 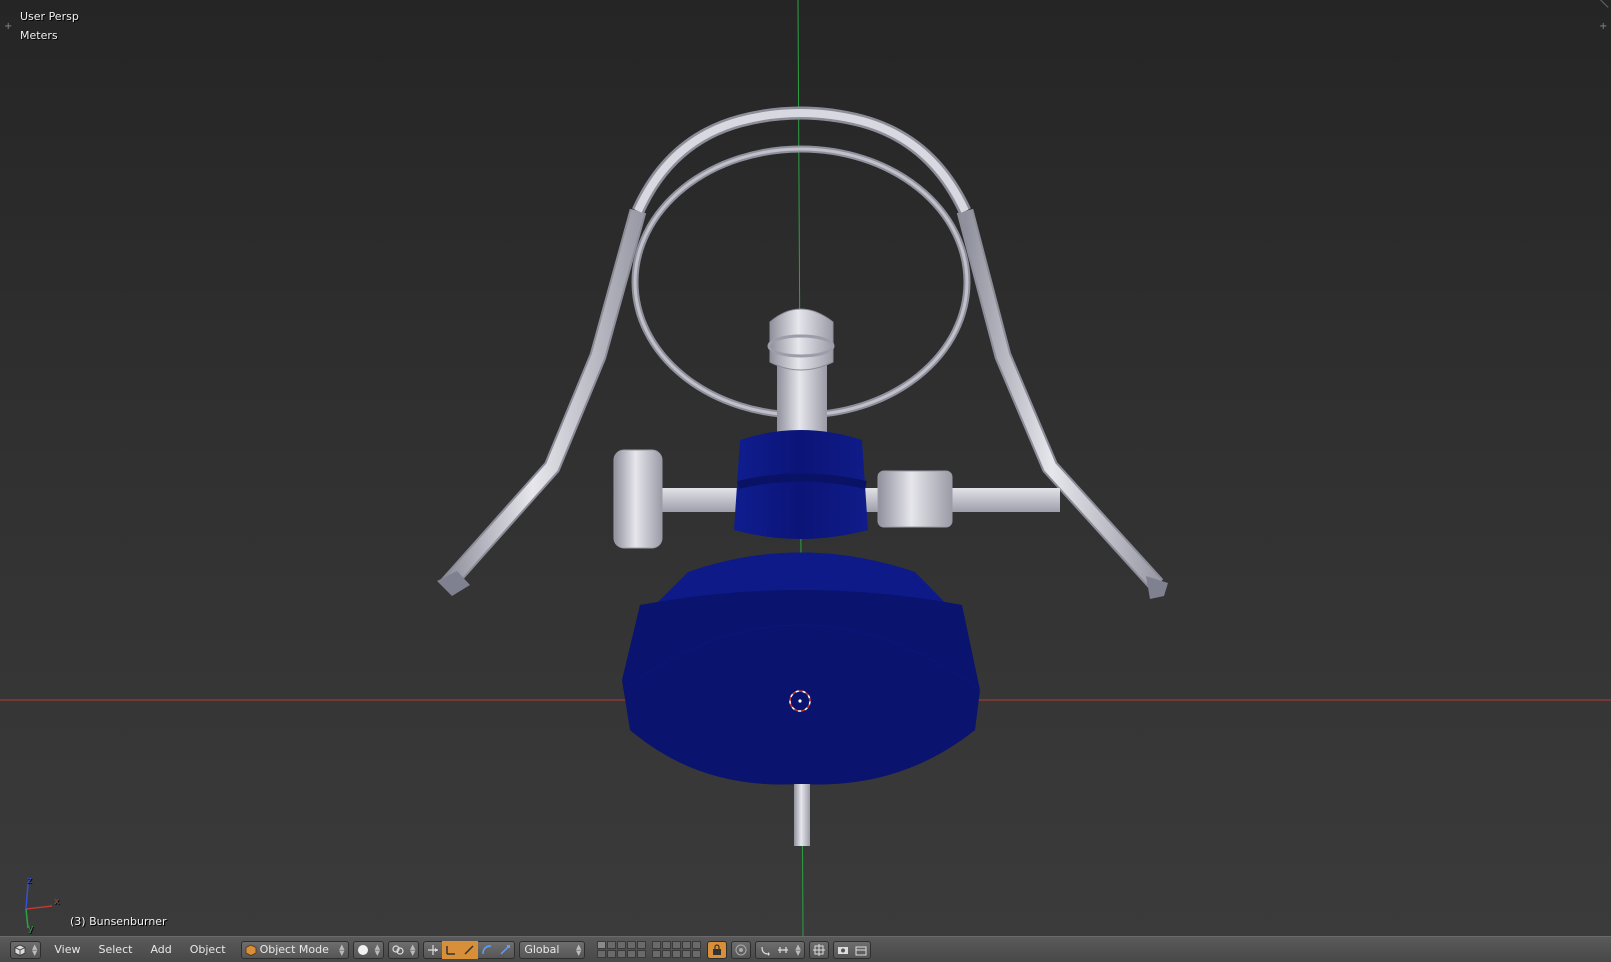 I want to click on proportional-edit-icon, so click(x=741, y=950).